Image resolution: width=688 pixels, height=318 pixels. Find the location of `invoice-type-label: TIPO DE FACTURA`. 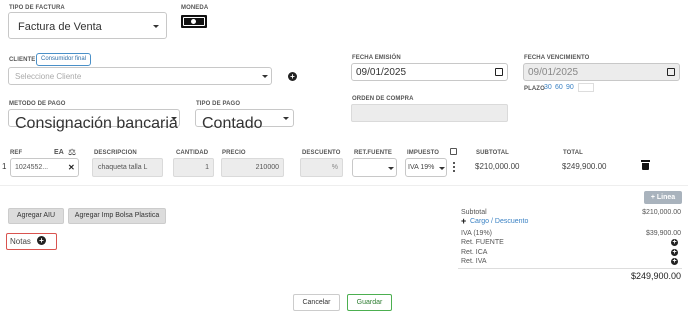

invoice-type-label: TIPO DE FACTURA is located at coordinates (37, 8).